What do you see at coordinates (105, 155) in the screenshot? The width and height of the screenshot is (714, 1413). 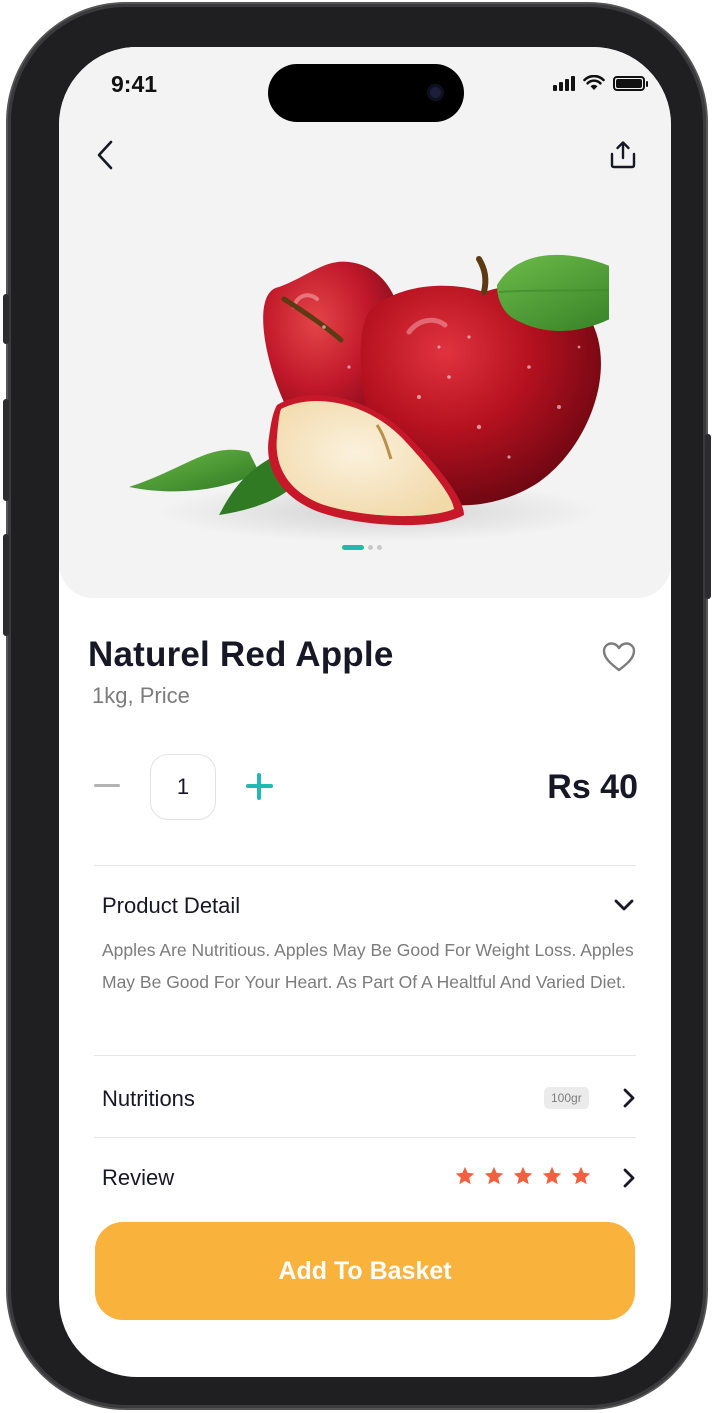 I see `back-arrow-icon` at bounding box center [105, 155].